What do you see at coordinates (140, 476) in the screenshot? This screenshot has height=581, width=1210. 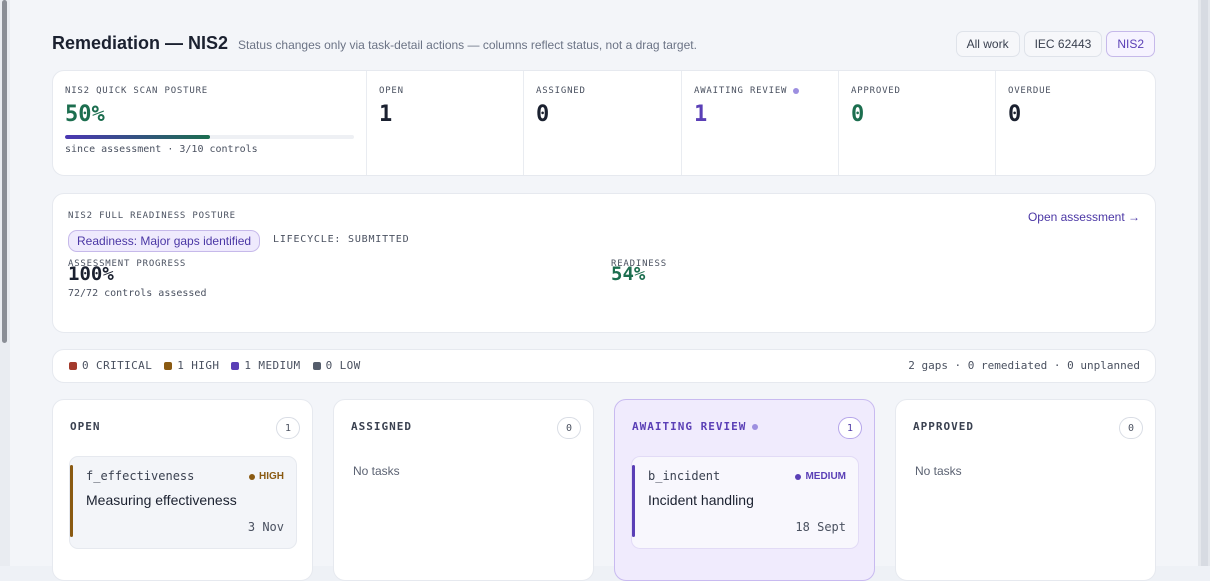 I see `task-id: f_effectiveness` at bounding box center [140, 476].